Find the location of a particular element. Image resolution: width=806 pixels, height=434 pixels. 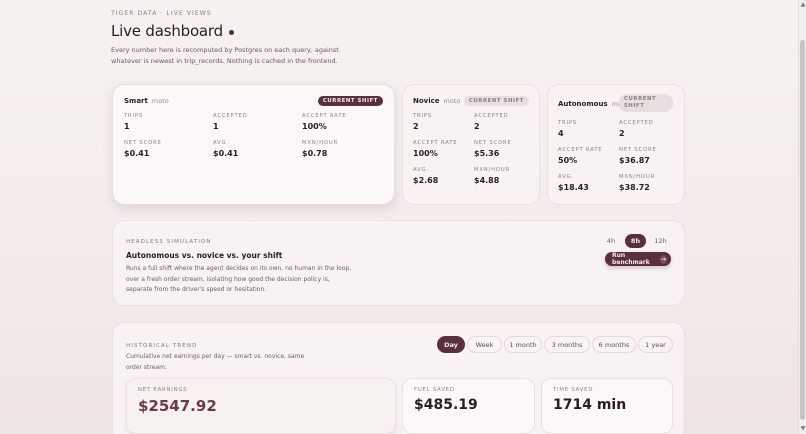

stat-avg: AVG. $18.43 is located at coordinates (573, 183).